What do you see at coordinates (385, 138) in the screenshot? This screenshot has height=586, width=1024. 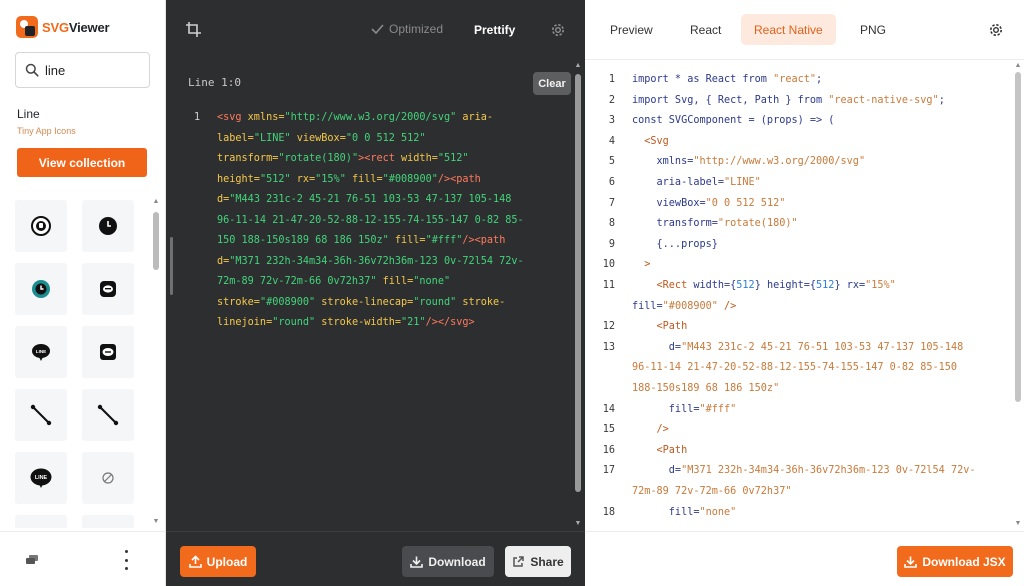 I see `code-token: "0 0 512 512"` at bounding box center [385, 138].